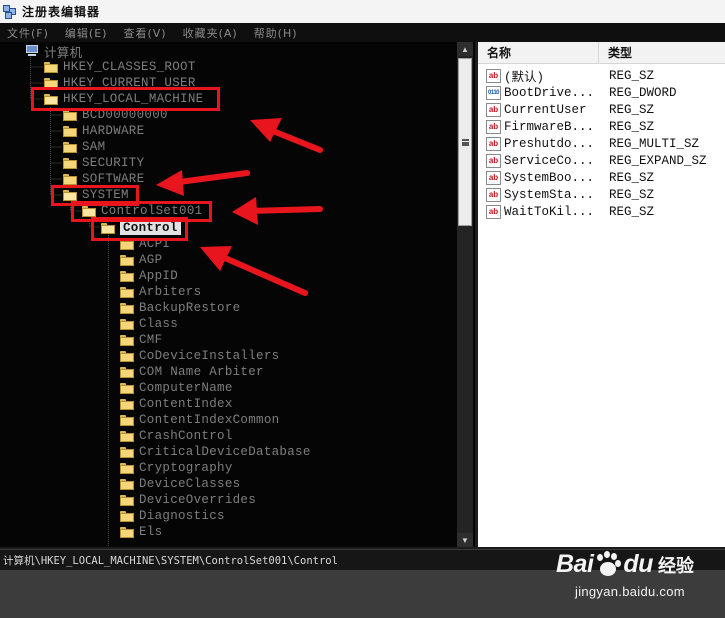 This screenshot has height=618, width=725. I want to click on tree-node-control-child: Diagnostics, so click(172, 516).